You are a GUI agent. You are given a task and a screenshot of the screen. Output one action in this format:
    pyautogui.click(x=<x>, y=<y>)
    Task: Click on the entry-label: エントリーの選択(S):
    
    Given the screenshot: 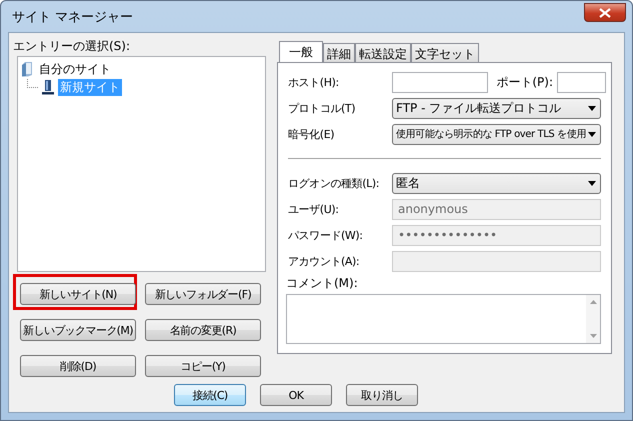 What is the action you would take?
    pyautogui.click(x=72, y=46)
    